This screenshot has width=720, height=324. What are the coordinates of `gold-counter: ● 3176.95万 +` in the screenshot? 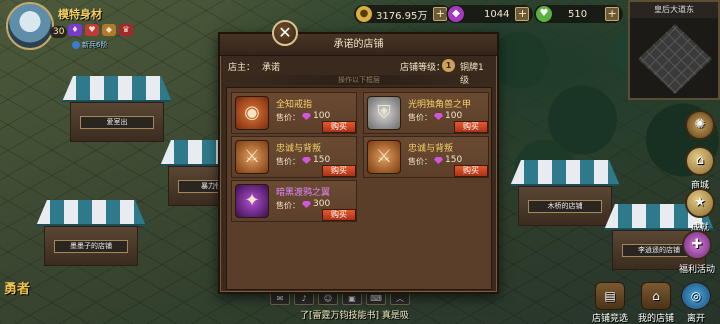 It's located at (403, 14).